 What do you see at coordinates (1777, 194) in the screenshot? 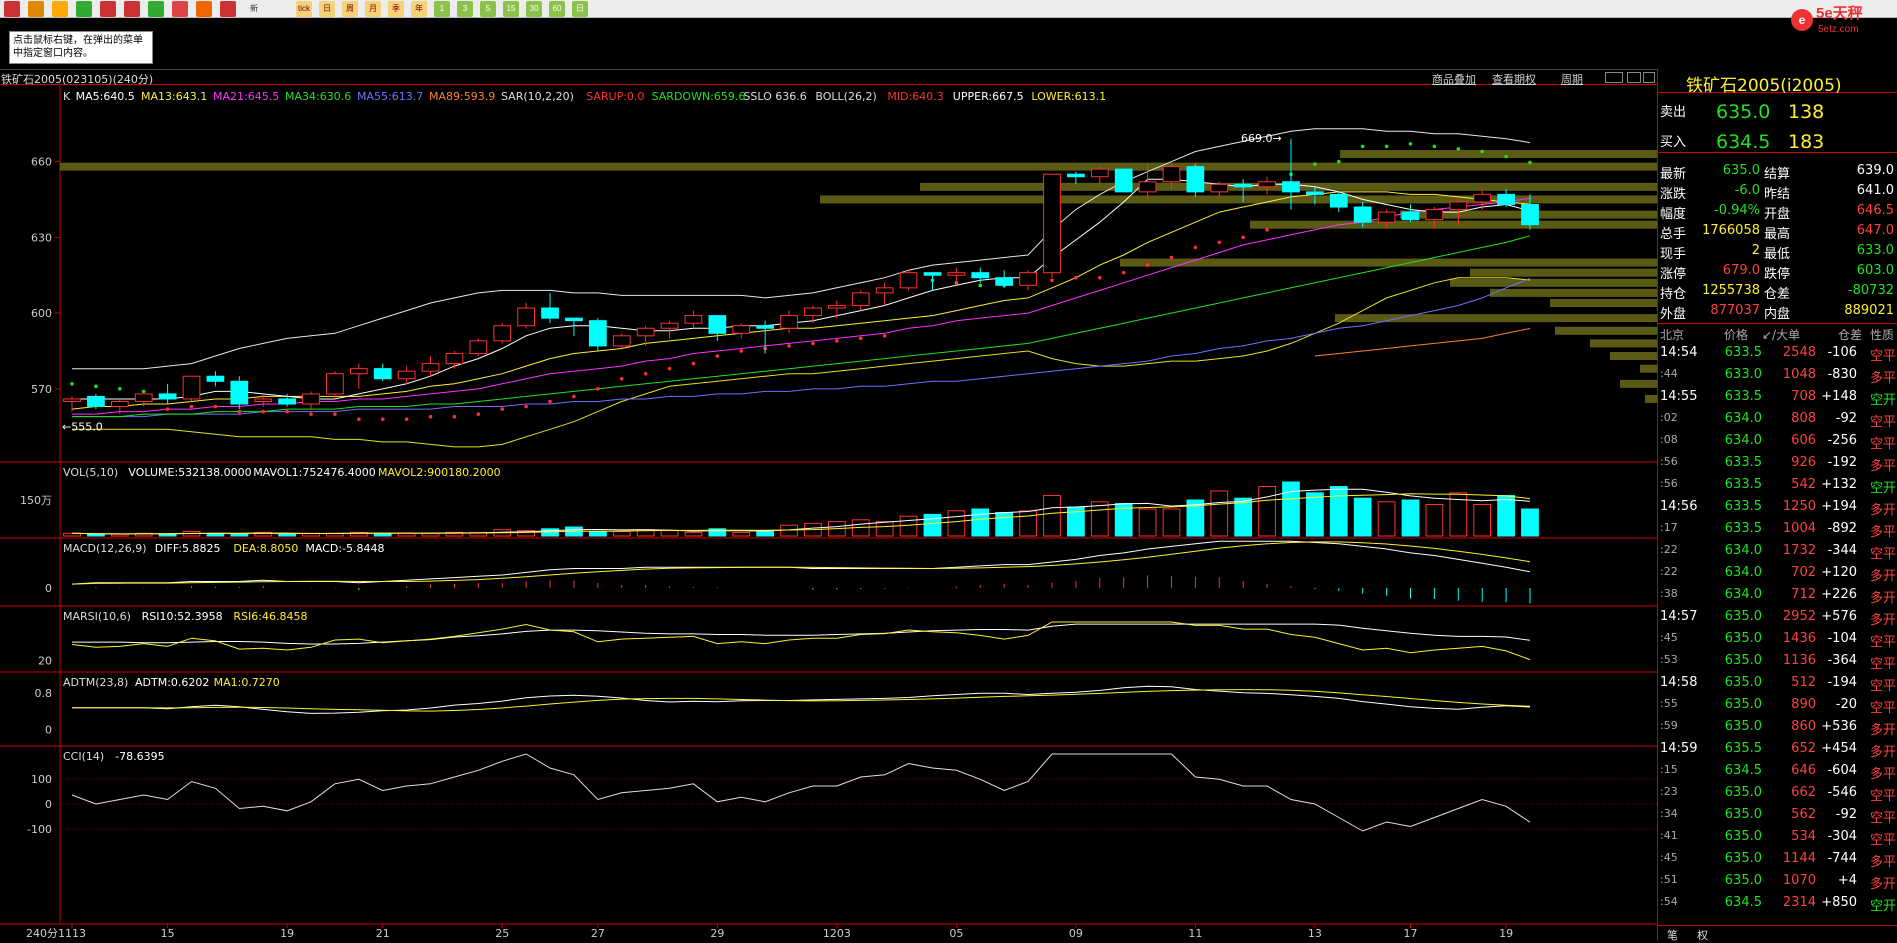
I see `stat-label: 昨结` at bounding box center [1777, 194].